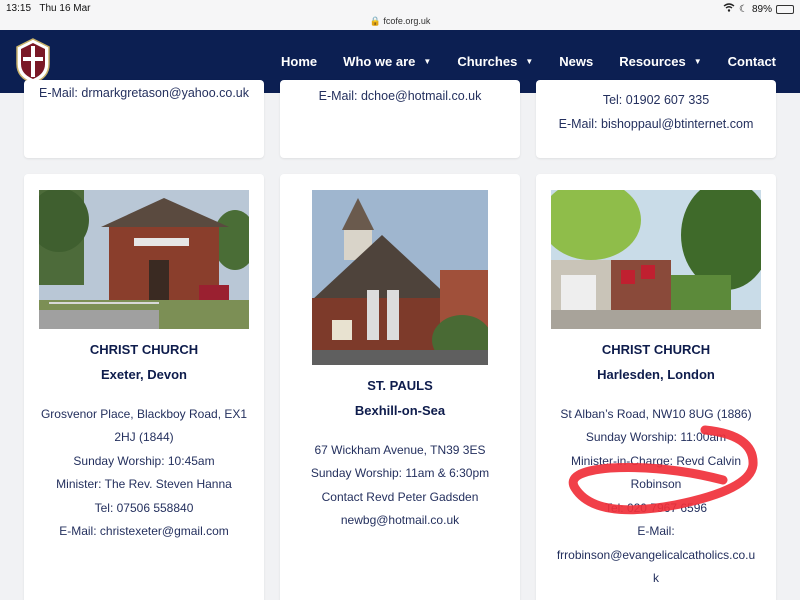  What do you see at coordinates (656, 374) in the screenshot?
I see `church-location: Harlesden, London` at bounding box center [656, 374].